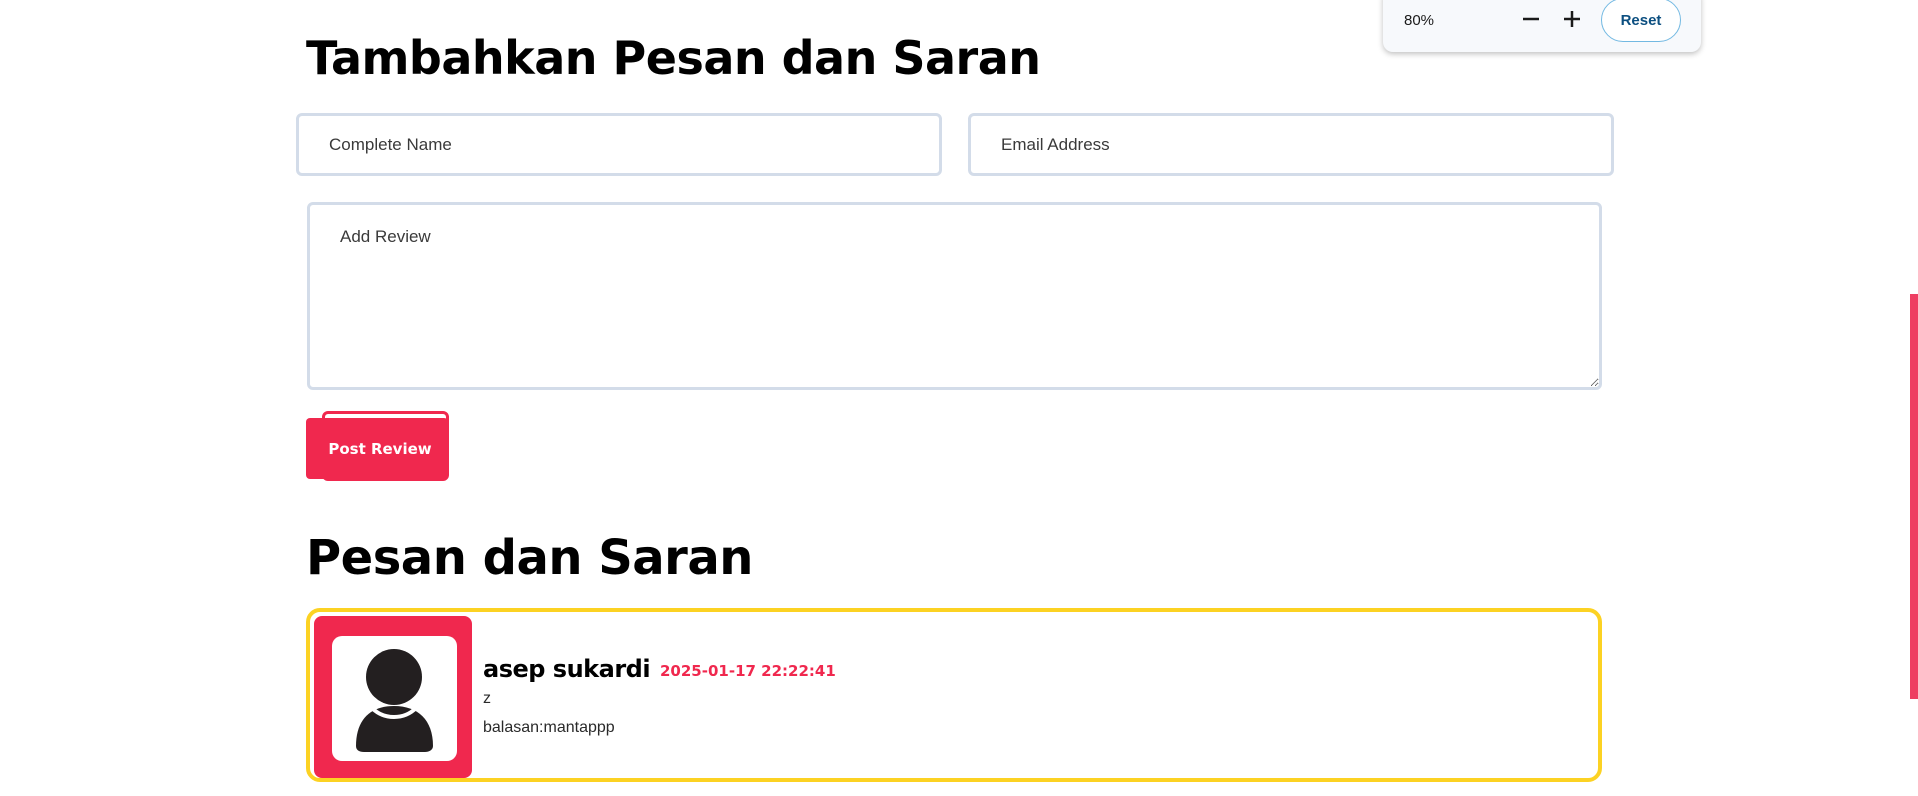 This screenshot has width=1918, height=796. Describe the element at coordinates (487, 698) in the screenshot. I see `review-text: z` at that location.